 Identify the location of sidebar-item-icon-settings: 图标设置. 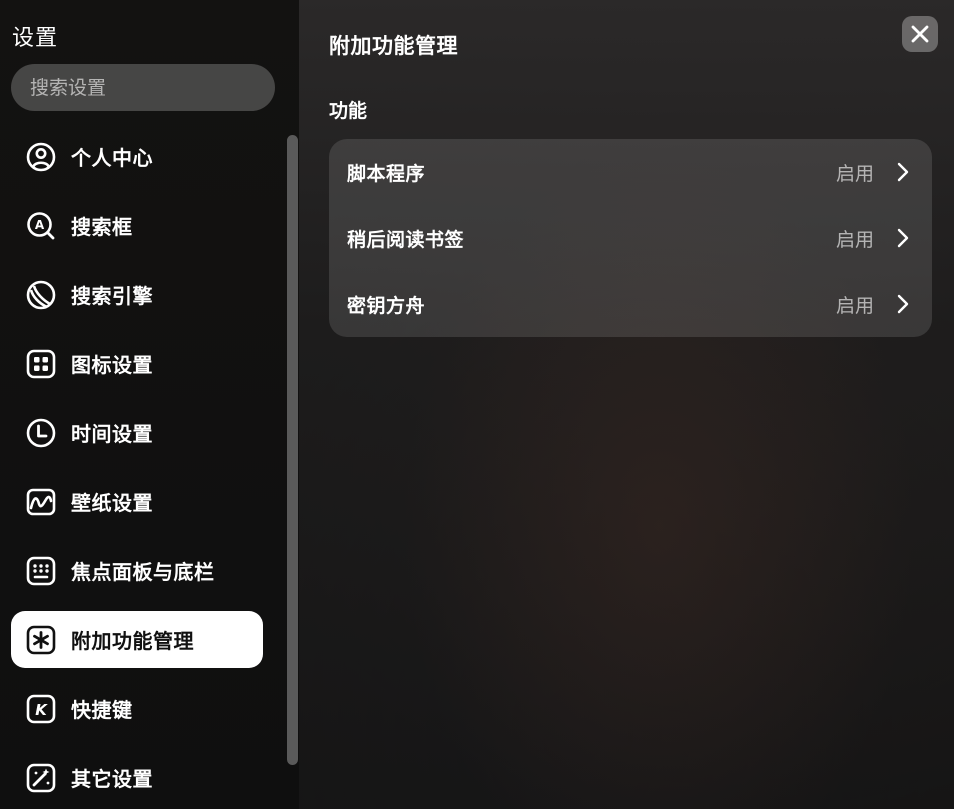
(137, 363).